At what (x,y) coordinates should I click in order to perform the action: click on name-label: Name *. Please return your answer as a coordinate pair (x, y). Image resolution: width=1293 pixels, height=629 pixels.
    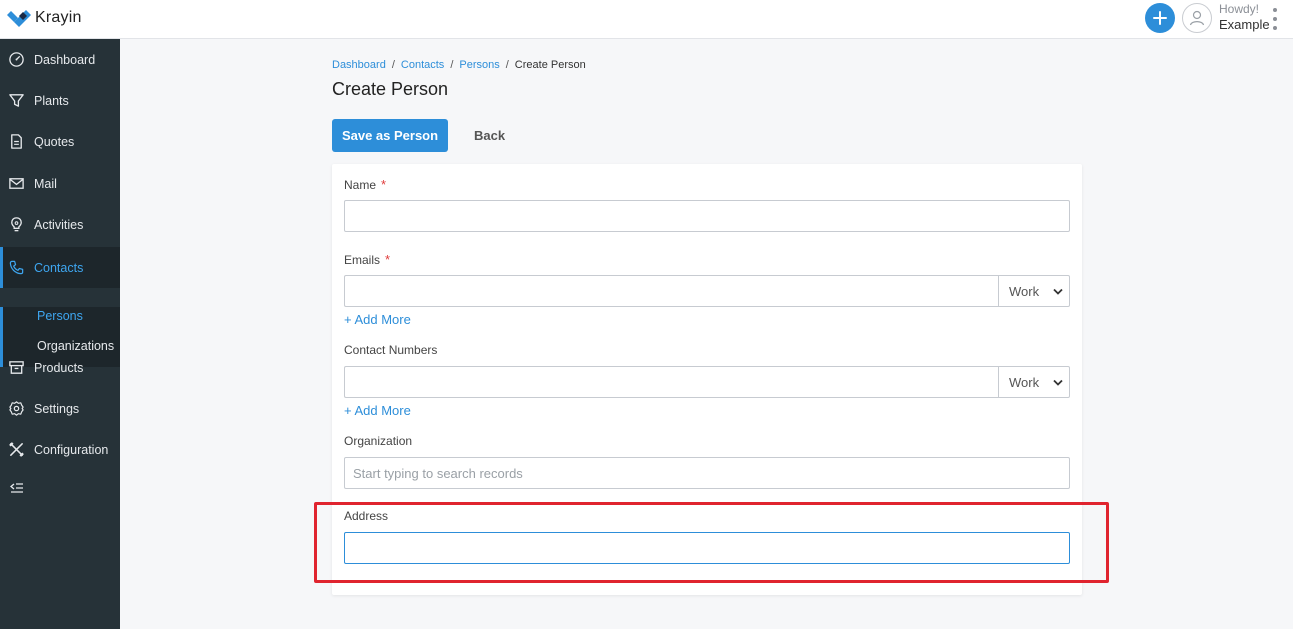
    Looking at the image, I should click on (365, 184).